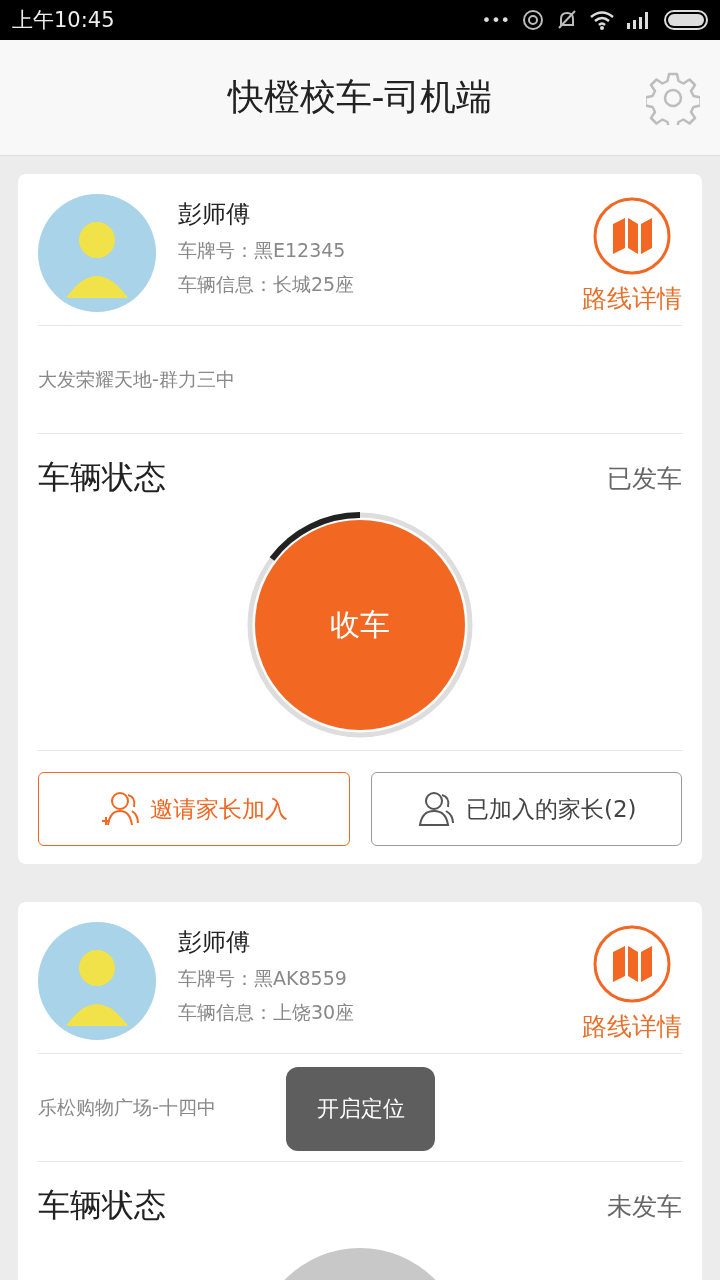 The height and width of the screenshot is (1280, 720). Describe the element at coordinates (602, 20) in the screenshot. I see `wifi-icon` at that location.